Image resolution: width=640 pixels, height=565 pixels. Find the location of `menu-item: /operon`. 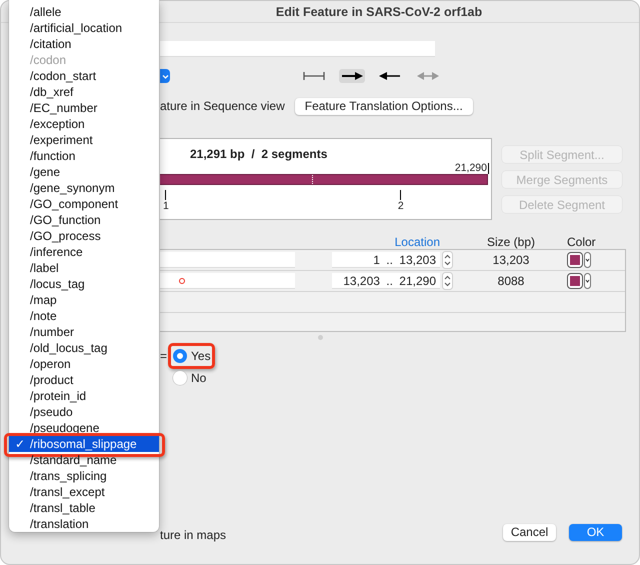

menu-item: /operon is located at coordinates (84, 364).